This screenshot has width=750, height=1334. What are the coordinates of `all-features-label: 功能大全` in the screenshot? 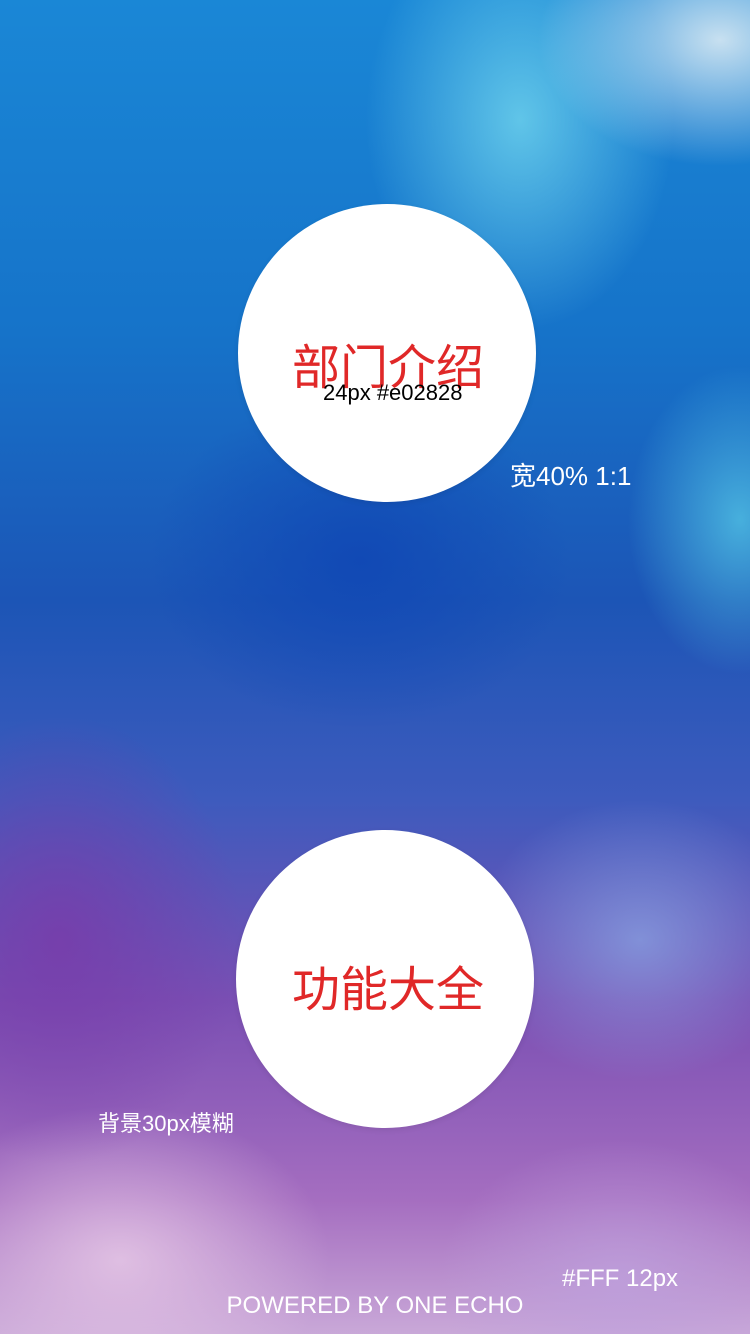 It's located at (388, 990).